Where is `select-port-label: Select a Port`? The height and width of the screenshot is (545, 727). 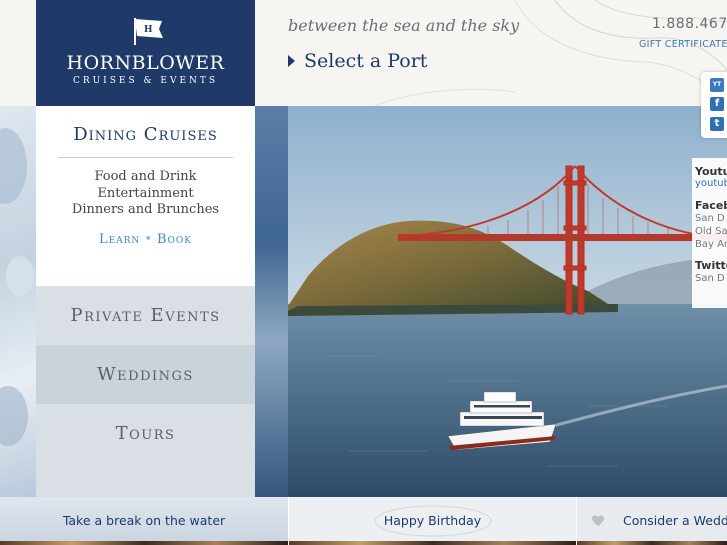 select-port-label: Select a Port is located at coordinates (366, 61).